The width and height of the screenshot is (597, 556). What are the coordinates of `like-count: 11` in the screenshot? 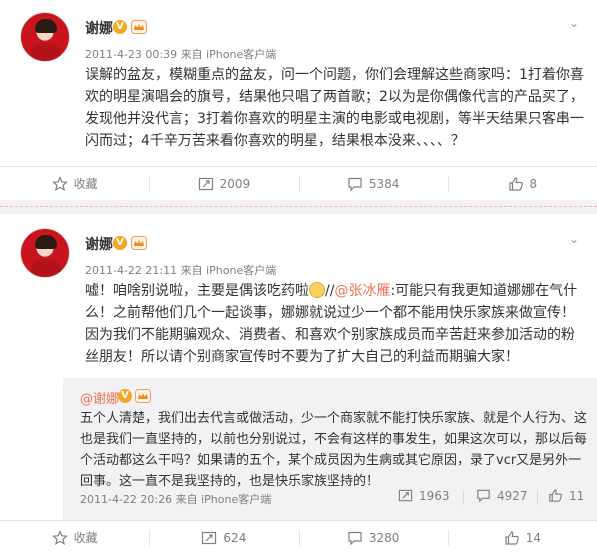 It's located at (577, 495).